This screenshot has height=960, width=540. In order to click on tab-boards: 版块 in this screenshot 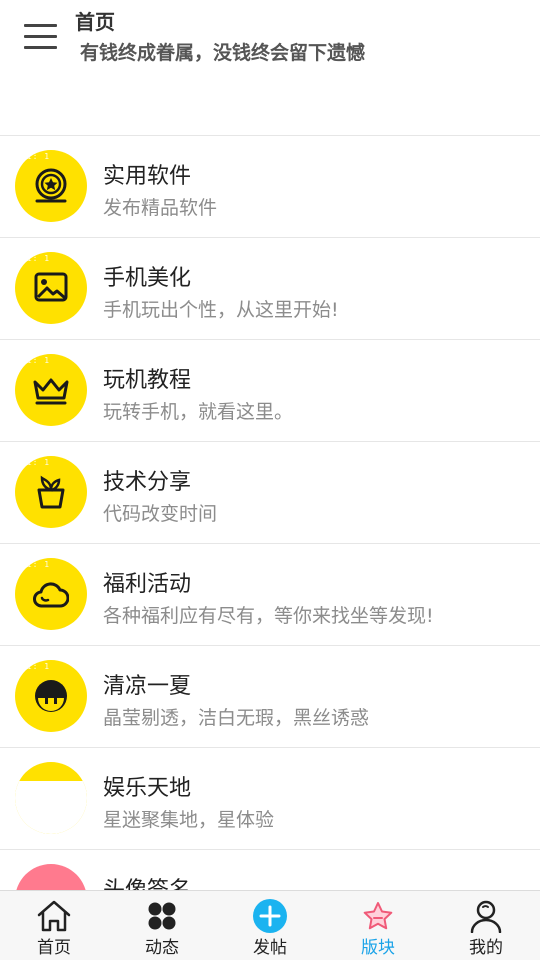, I will do `click(378, 925)`.